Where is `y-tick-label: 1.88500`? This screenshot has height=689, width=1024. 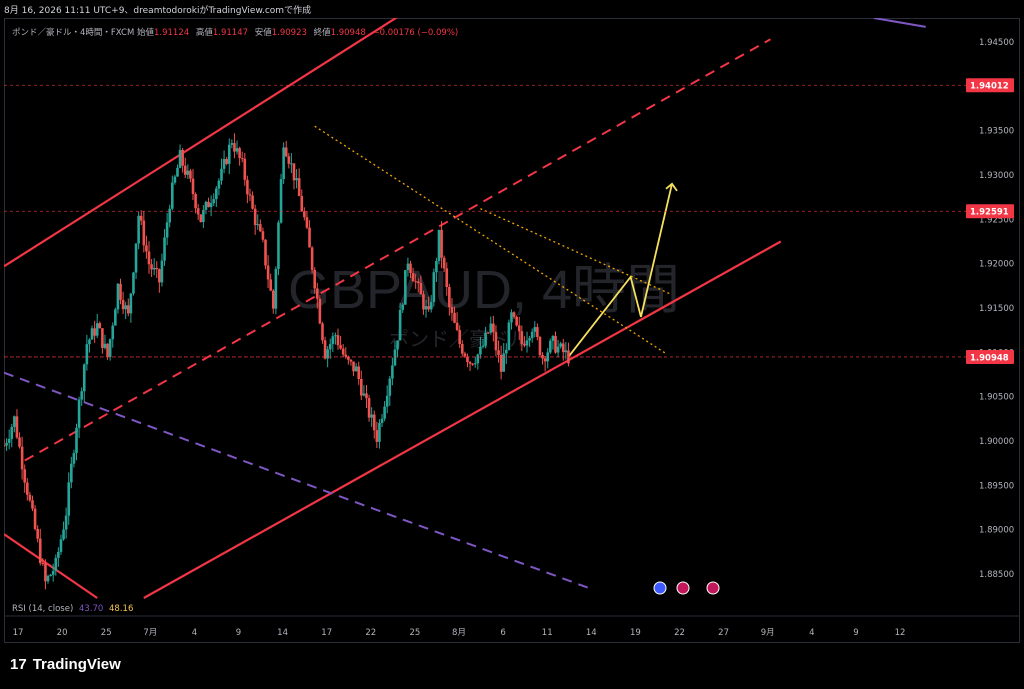
y-tick-label: 1.88500 is located at coordinates (996, 575).